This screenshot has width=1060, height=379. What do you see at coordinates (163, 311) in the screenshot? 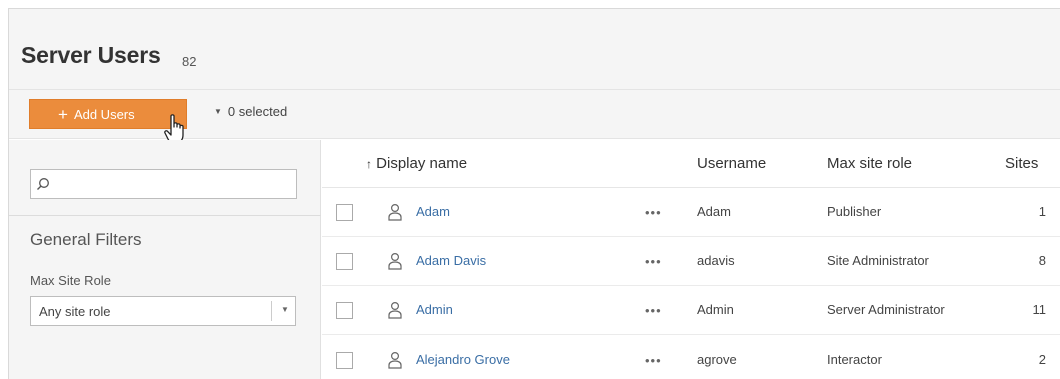
I see `max-site-role-select: Any site role ▼` at bounding box center [163, 311].